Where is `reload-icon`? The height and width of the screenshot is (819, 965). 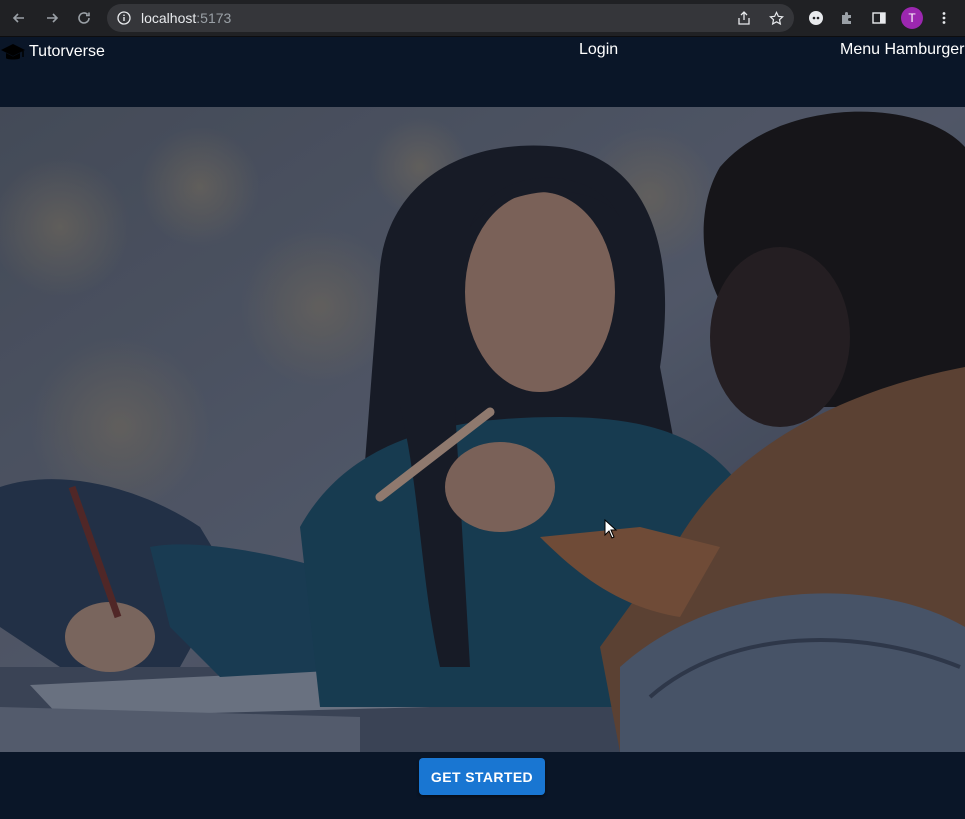 reload-icon is located at coordinates (84, 18).